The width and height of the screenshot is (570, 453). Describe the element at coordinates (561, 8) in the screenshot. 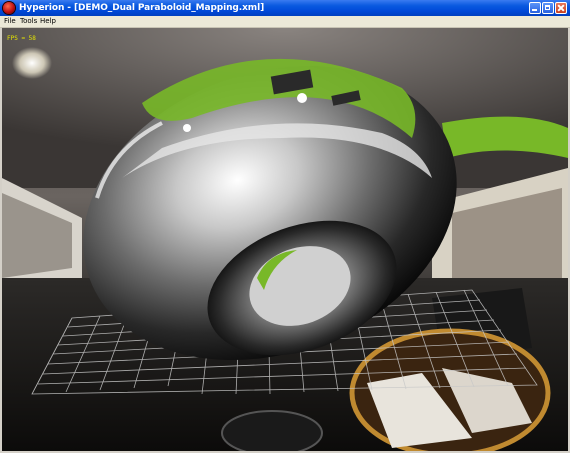

I see `close-button` at that location.